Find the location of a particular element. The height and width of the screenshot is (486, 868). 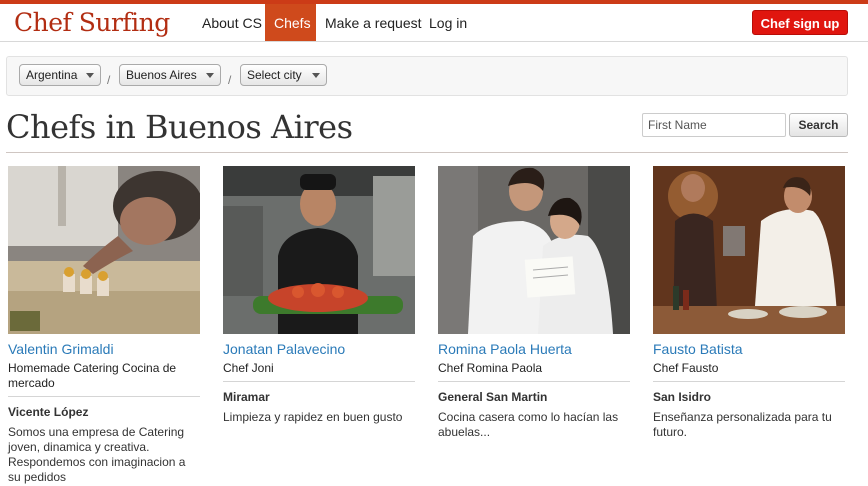

city-select: Select city is located at coordinates (283, 75).